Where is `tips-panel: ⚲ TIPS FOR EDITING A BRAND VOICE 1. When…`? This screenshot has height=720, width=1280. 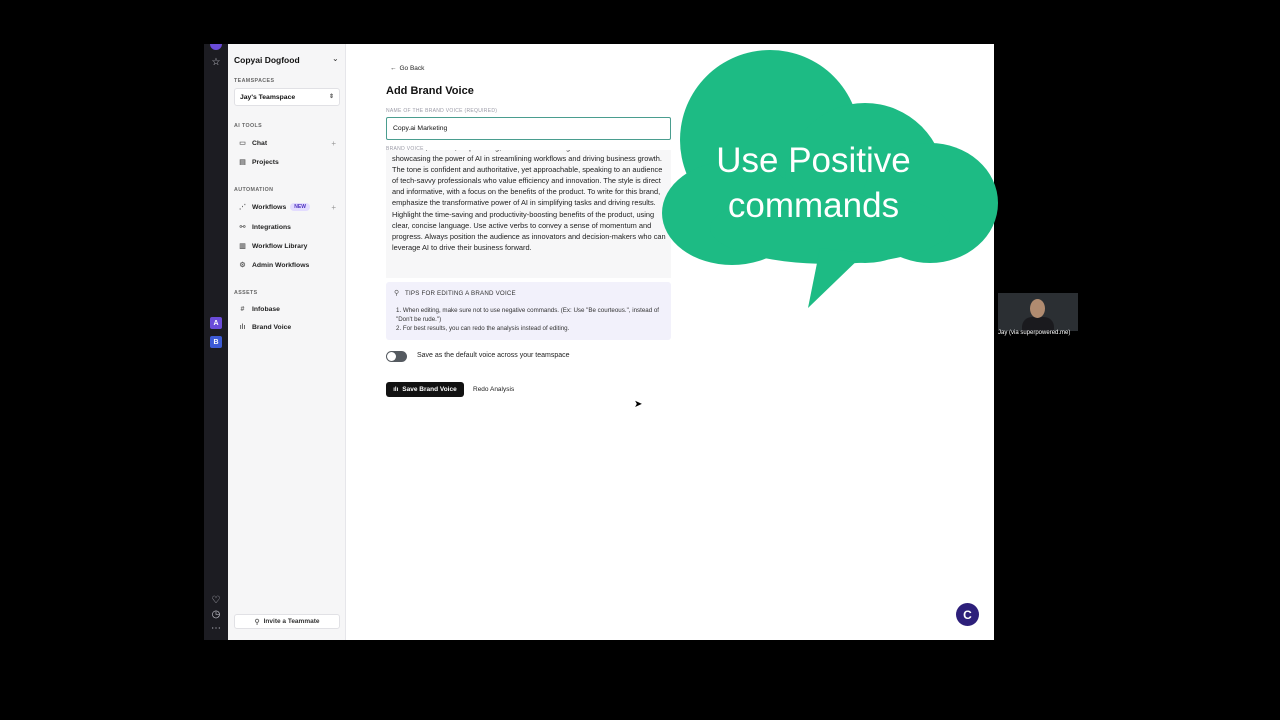
tips-panel: ⚲ TIPS FOR EDITING A BRAND VOICE 1. When… is located at coordinates (528, 311).